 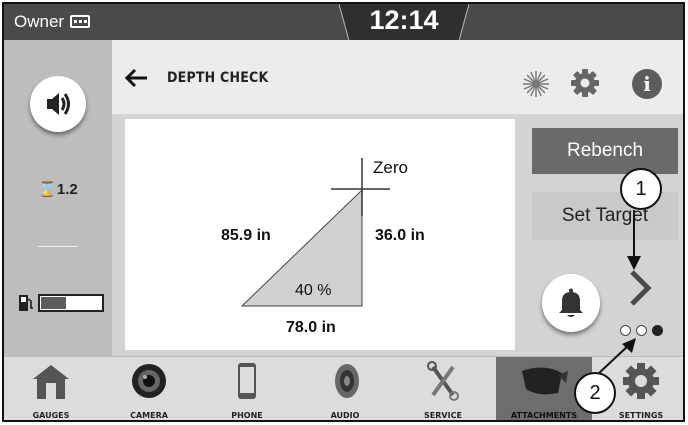 I want to click on fuel-pump-icon, so click(x=26, y=303).